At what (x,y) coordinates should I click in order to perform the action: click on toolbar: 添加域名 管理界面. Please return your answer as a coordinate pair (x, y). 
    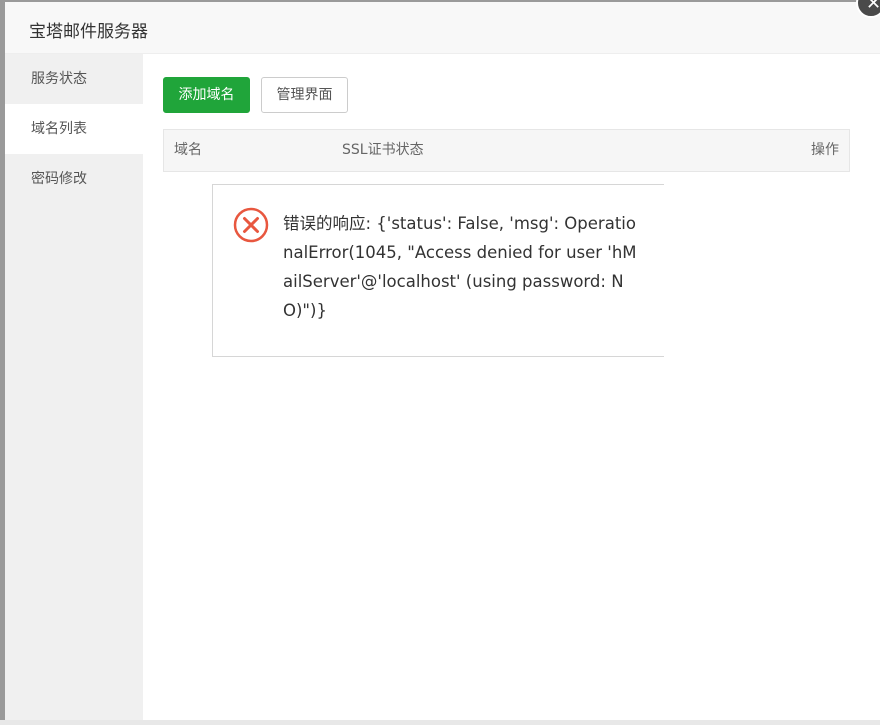
    Looking at the image, I should click on (255, 95).